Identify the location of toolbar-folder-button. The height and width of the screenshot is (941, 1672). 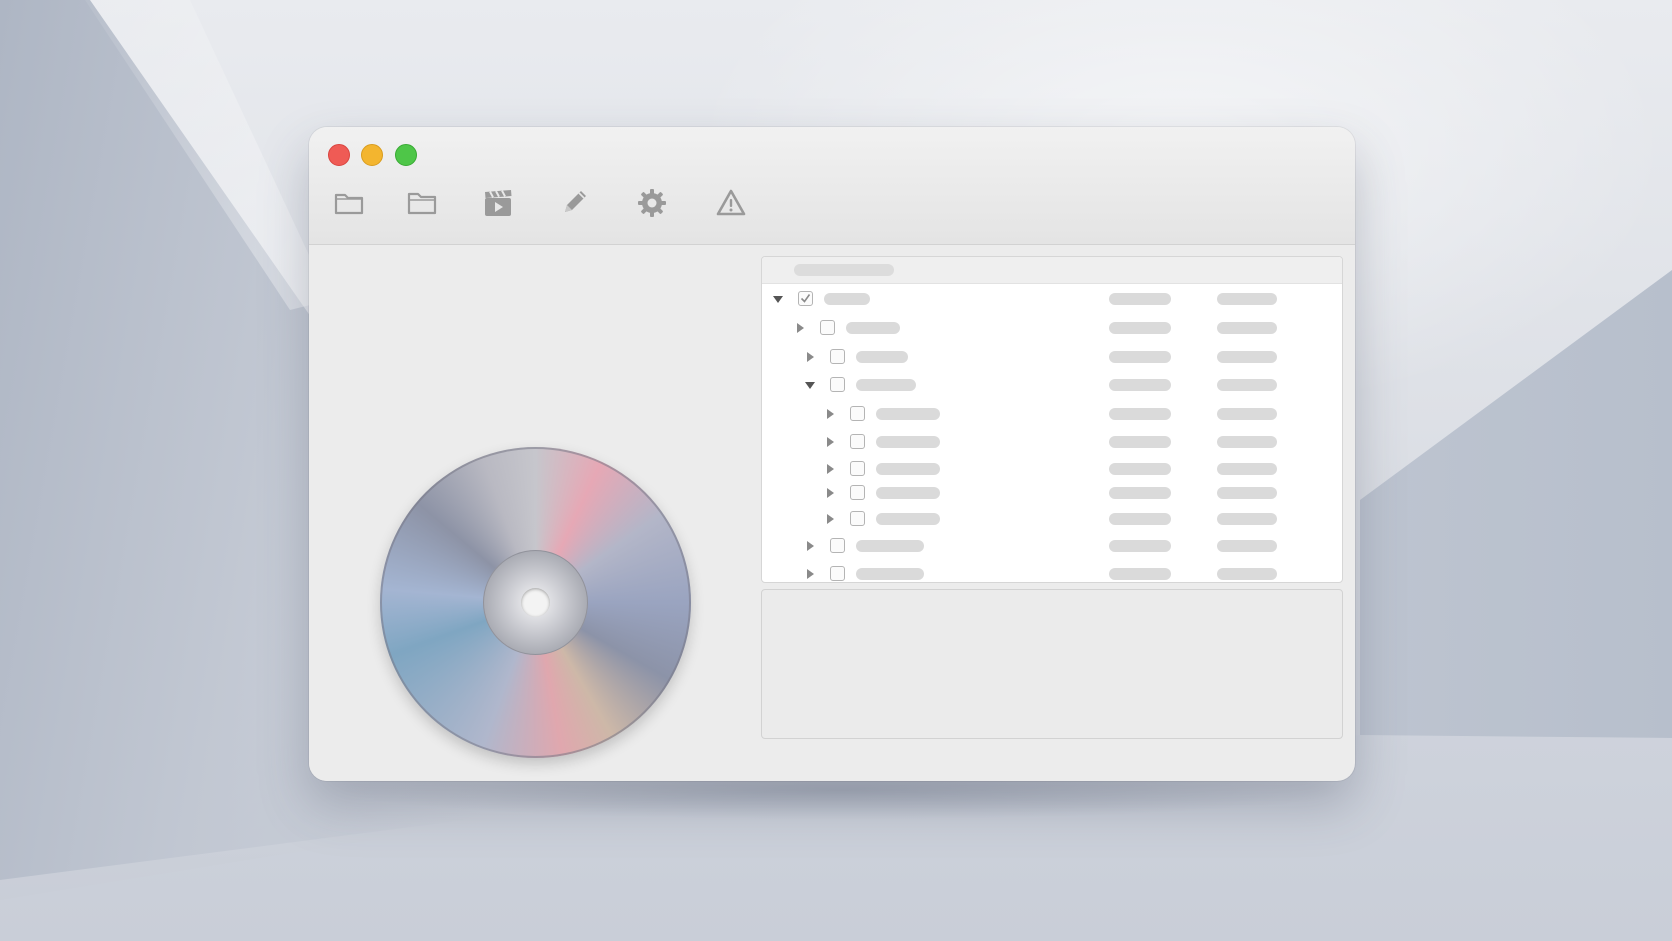
(349, 203).